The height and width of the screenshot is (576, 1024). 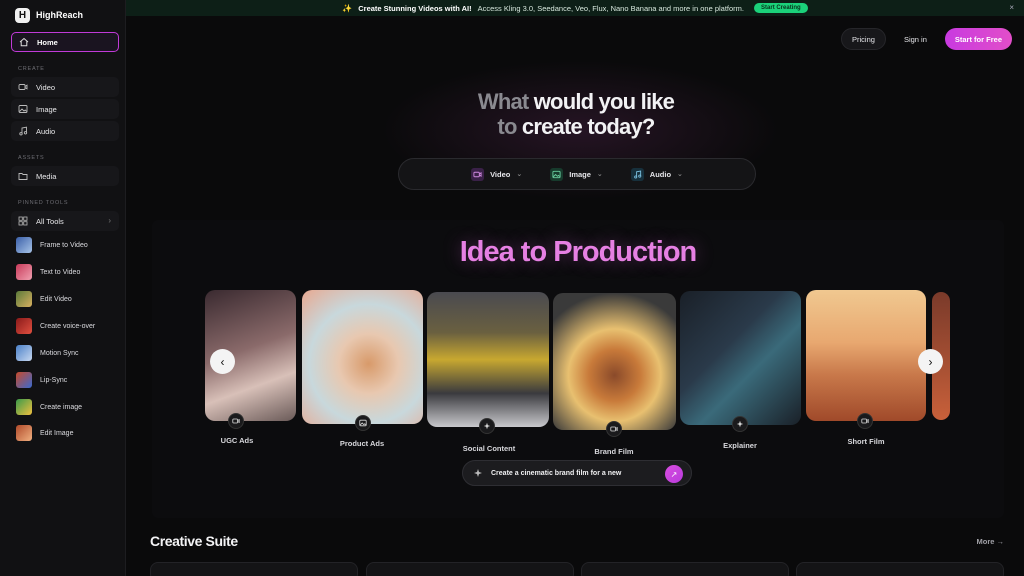 I want to click on sidebar-item-label: Image, so click(x=46, y=109).